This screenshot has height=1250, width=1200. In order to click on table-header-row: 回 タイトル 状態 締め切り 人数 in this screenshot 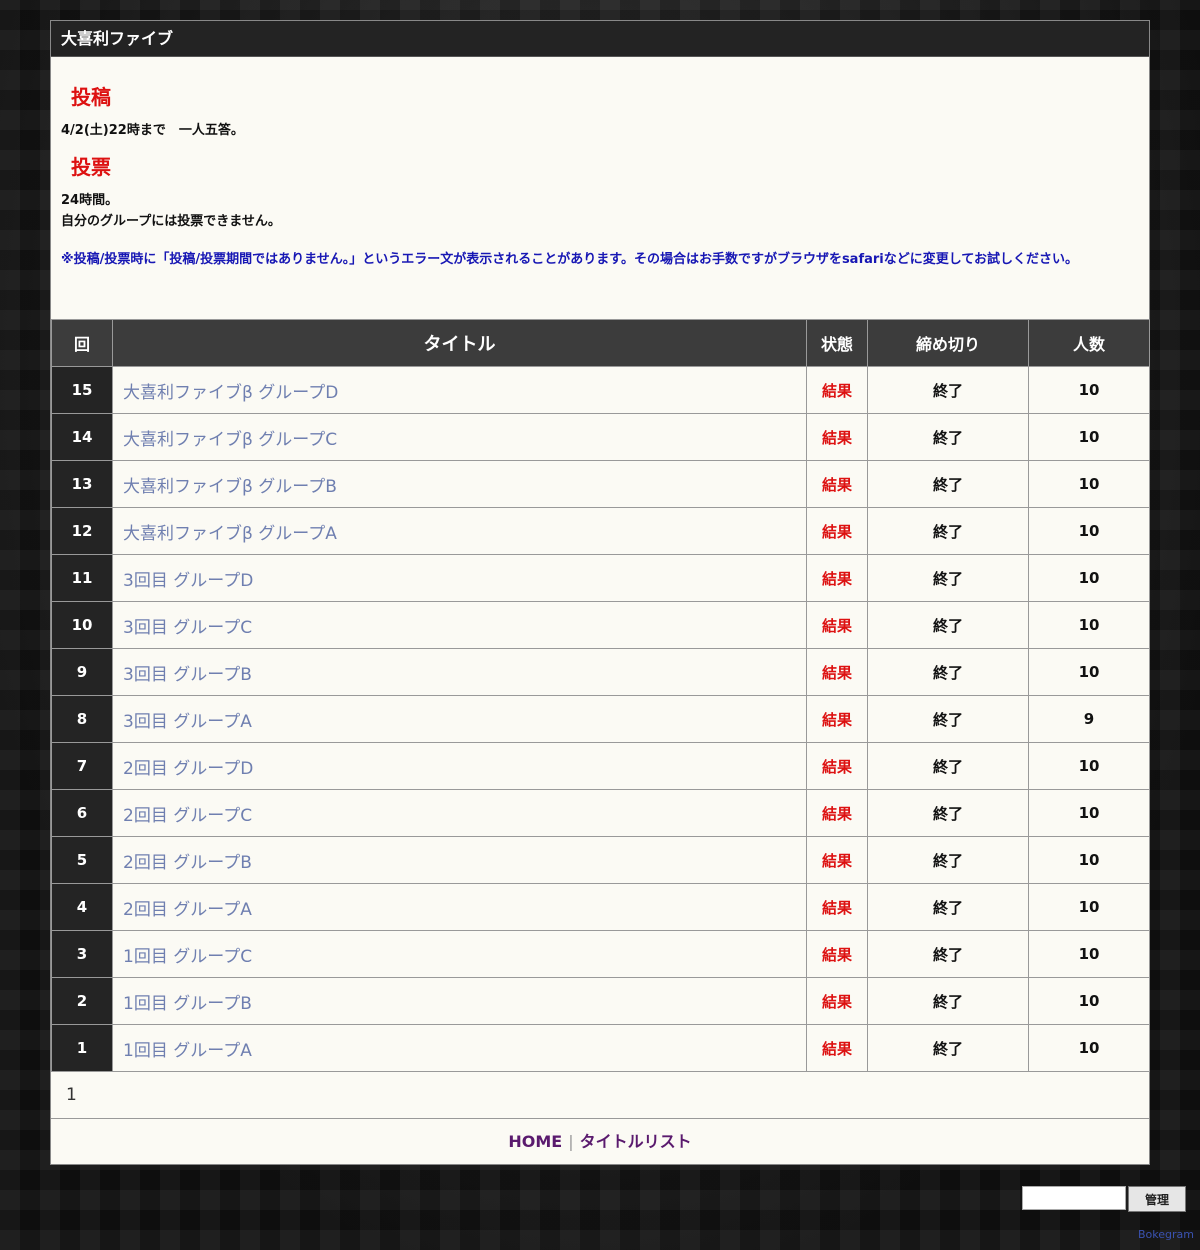, I will do `click(600, 343)`.